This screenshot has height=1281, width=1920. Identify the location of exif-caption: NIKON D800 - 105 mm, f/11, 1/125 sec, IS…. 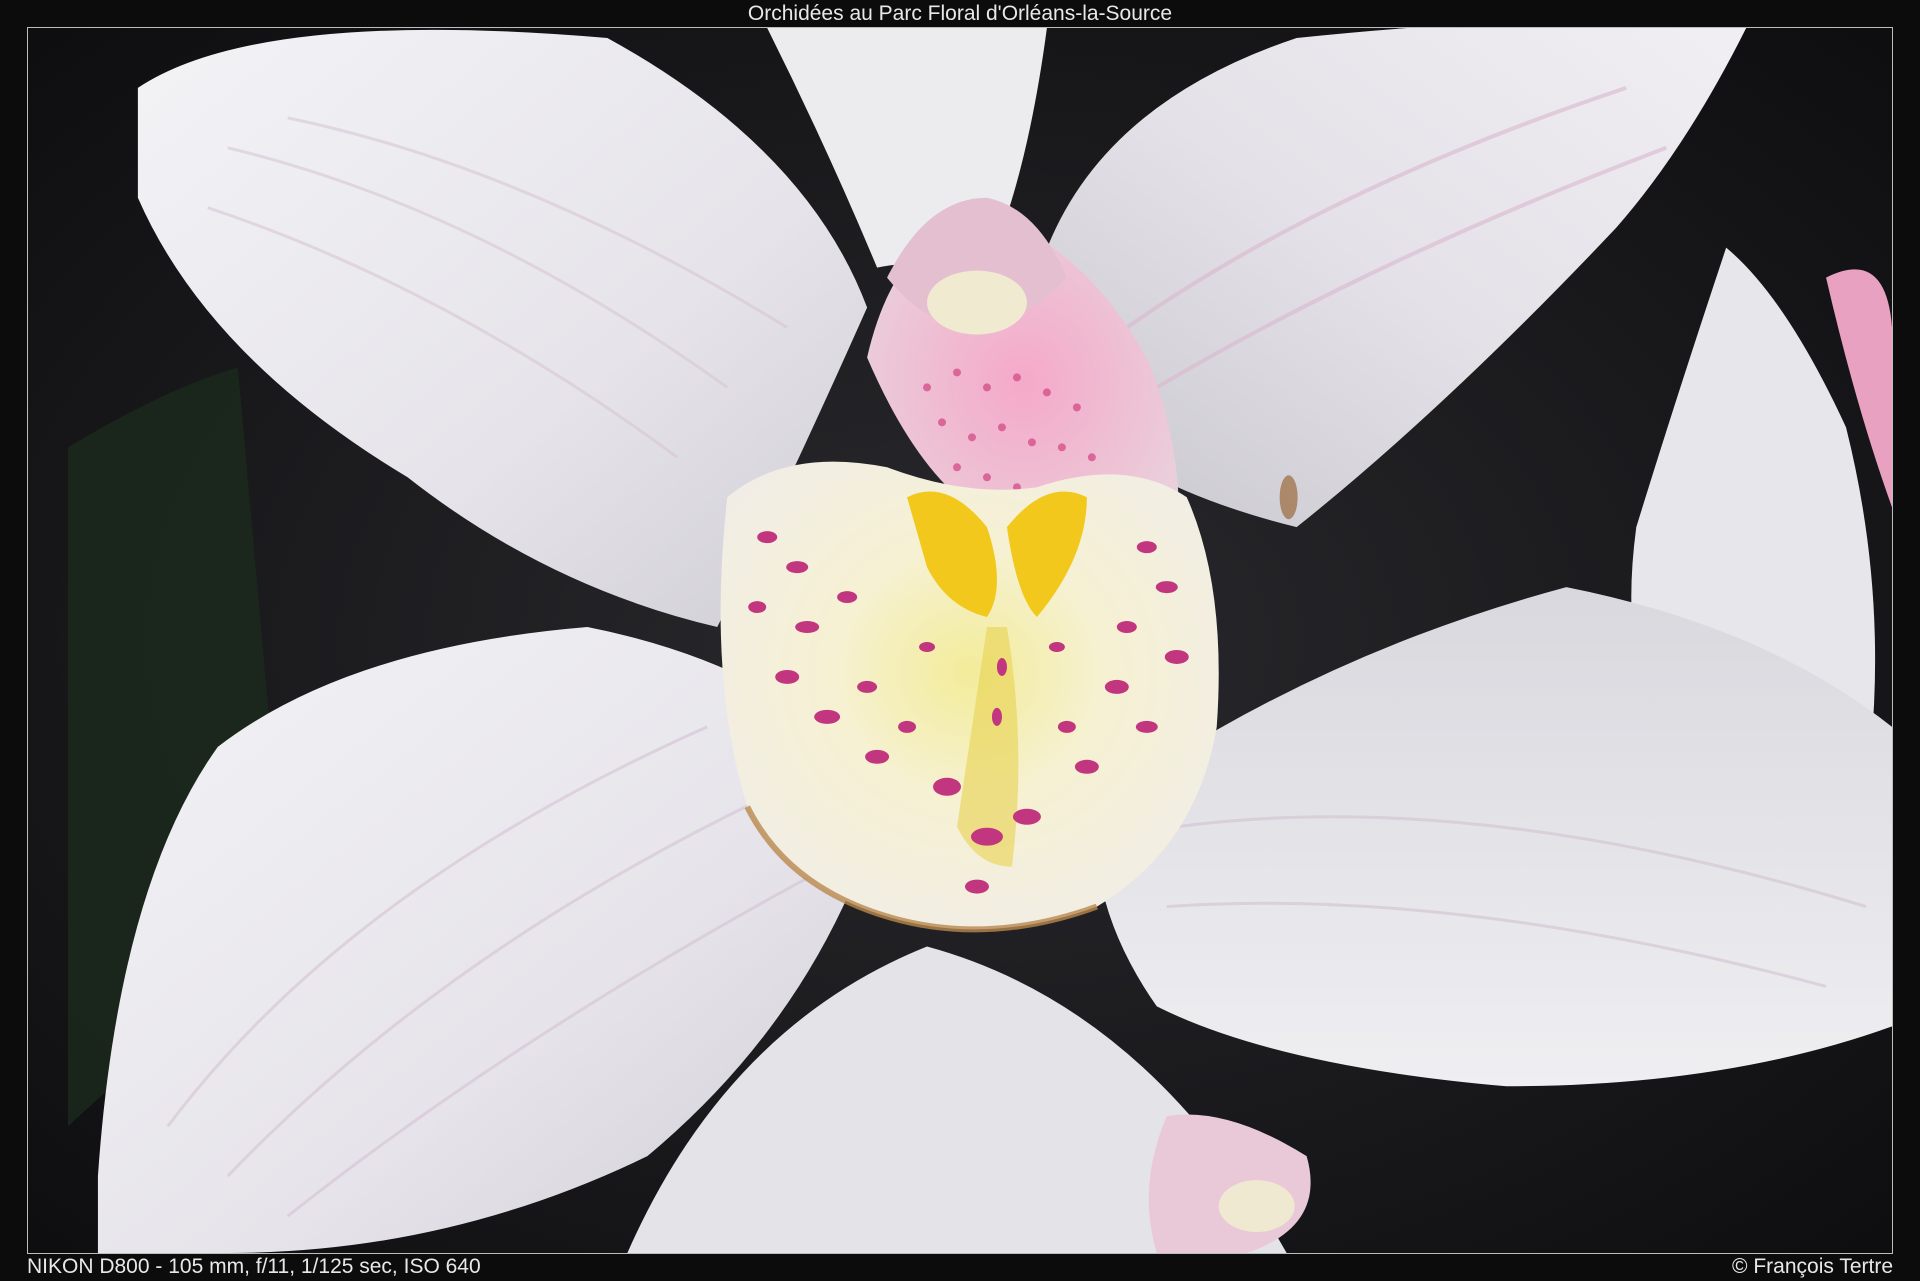
(254, 1266).